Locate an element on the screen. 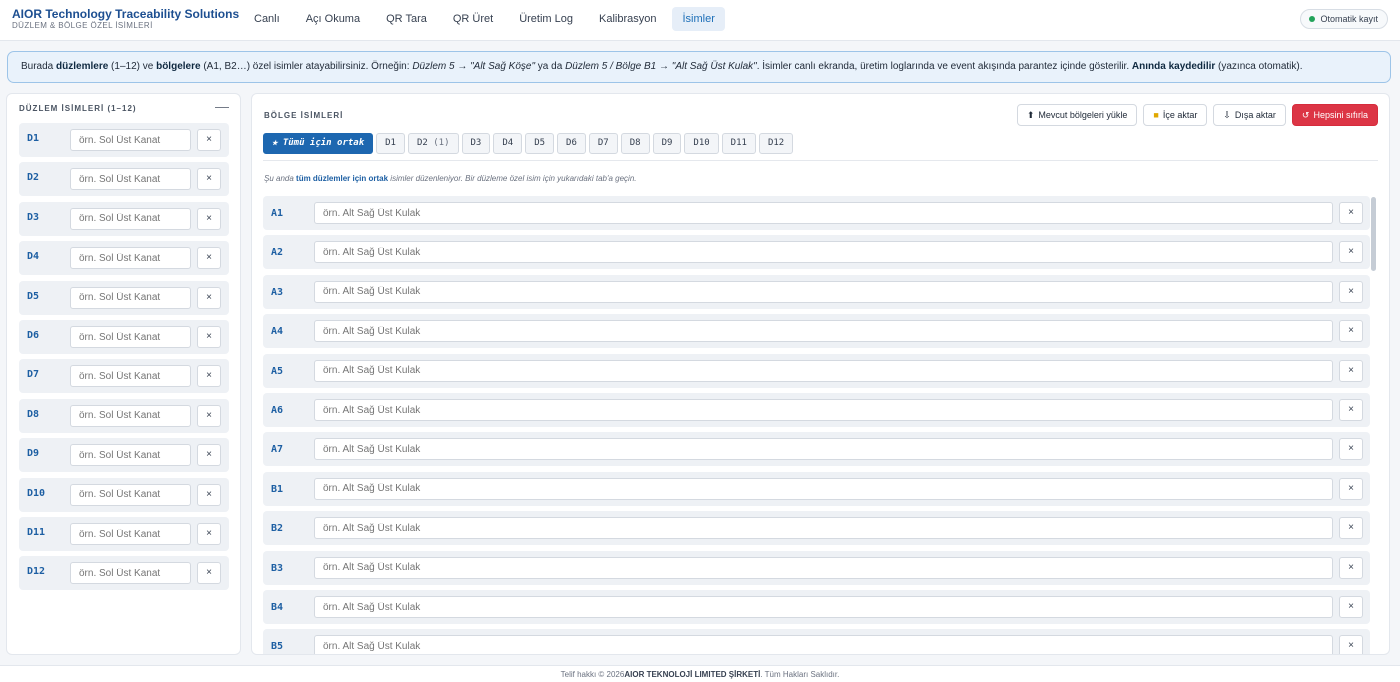 This screenshot has height=682, width=1400. nav-canli: Canlı is located at coordinates (267, 19).